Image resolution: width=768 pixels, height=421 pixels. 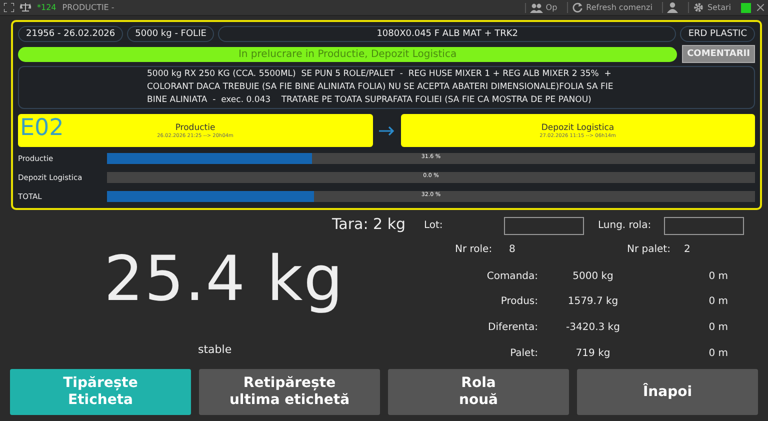 What do you see at coordinates (434, 226) in the screenshot?
I see `lot-label: Lot:` at bounding box center [434, 226].